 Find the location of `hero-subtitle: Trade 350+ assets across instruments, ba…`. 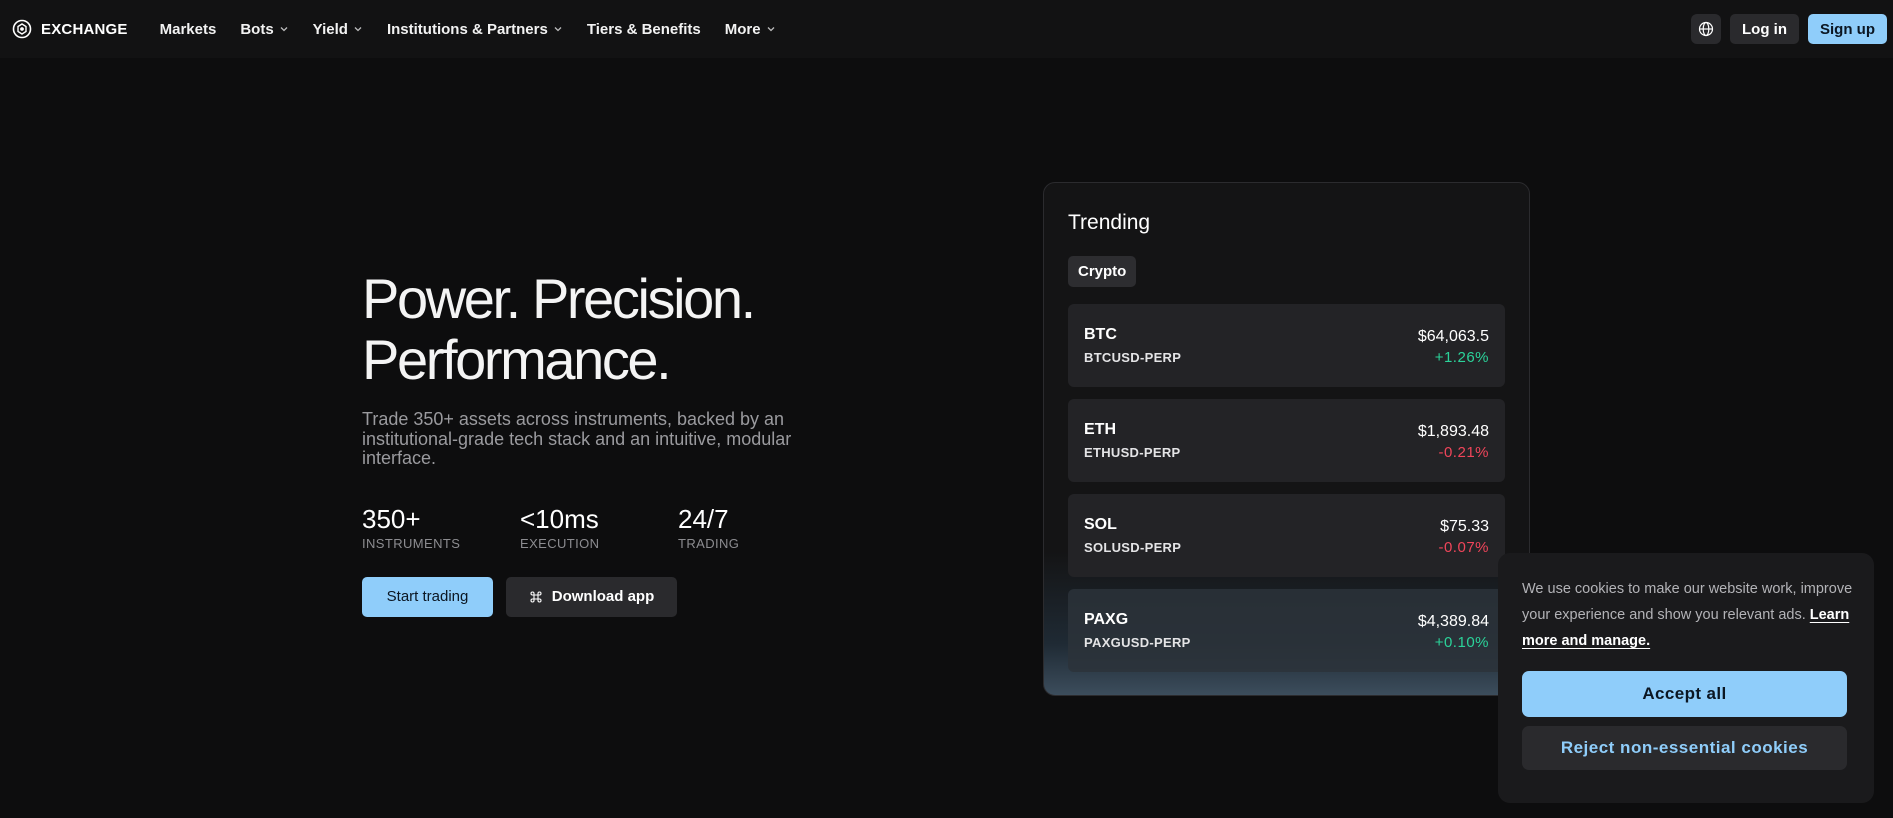

hero-subtitle: Trade 350+ assets across instruments, ba… is located at coordinates (577, 438).